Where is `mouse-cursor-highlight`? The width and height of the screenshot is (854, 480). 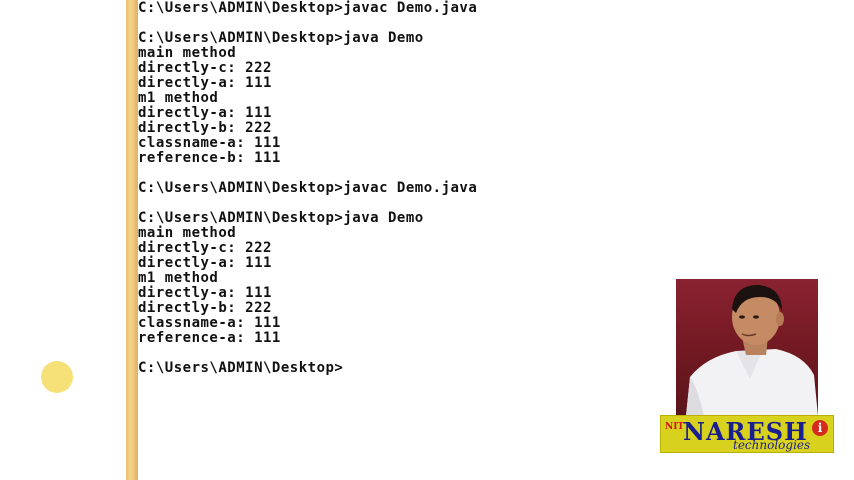
mouse-cursor-highlight is located at coordinates (57, 377).